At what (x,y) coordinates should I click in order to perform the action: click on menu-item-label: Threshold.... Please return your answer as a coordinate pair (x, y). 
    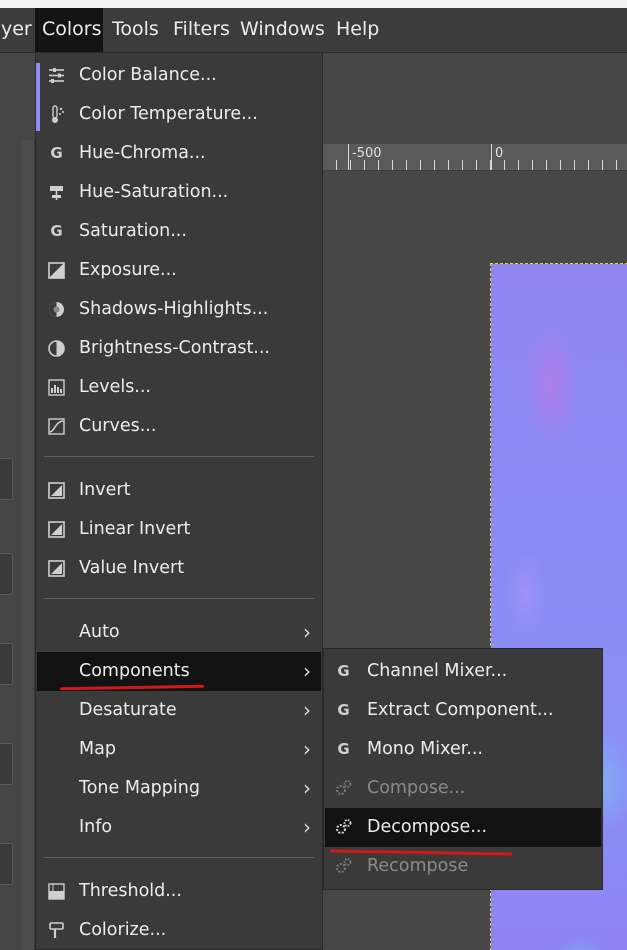
    Looking at the image, I should click on (130, 891).